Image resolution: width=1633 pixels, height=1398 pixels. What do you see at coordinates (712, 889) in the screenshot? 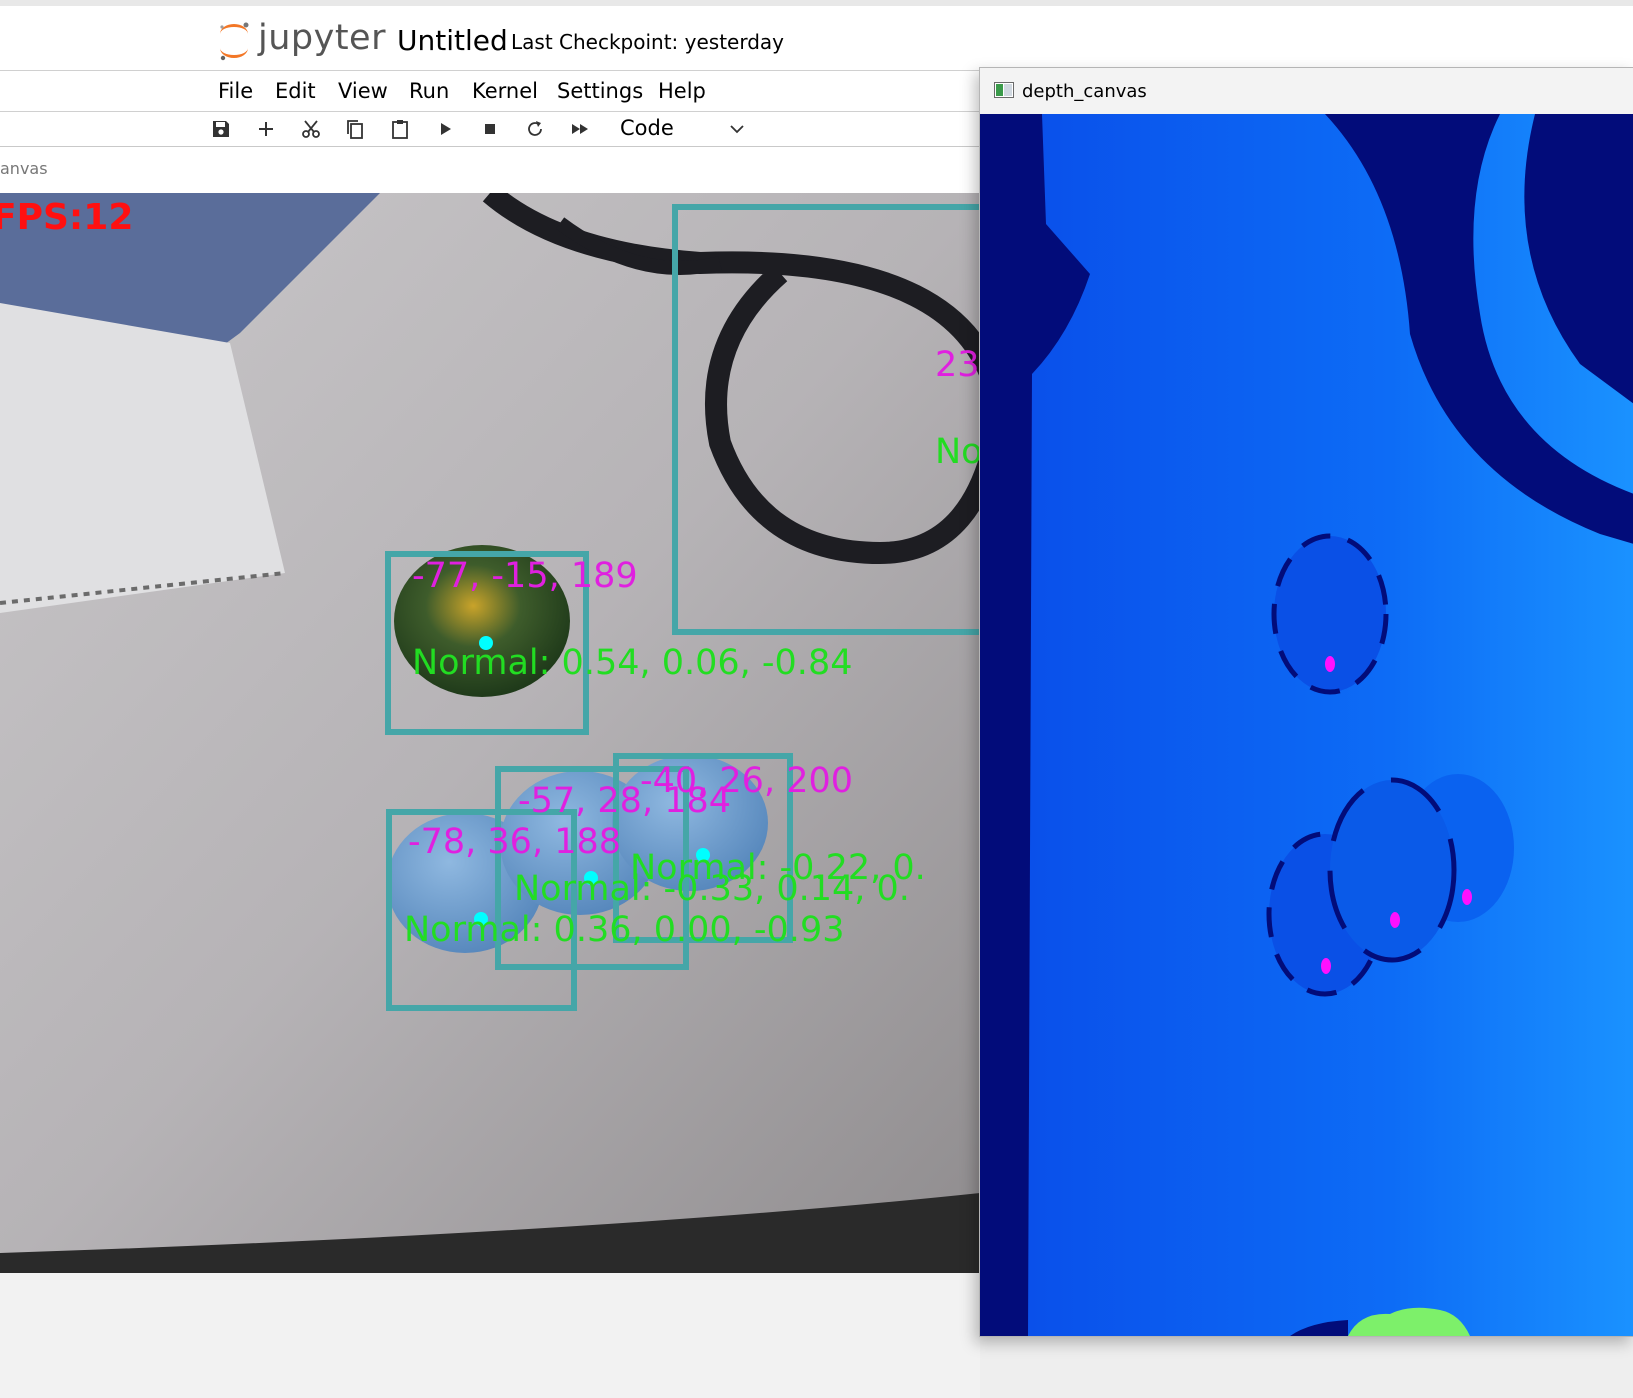
I see `detection-normal: Normal: -0.33, 0.14, 0.` at bounding box center [712, 889].